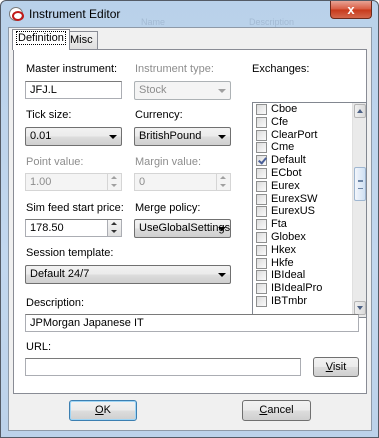  Describe the element at coordinates (81, 40) in the screenshot. I see `tab-misc: Misc` at that location.